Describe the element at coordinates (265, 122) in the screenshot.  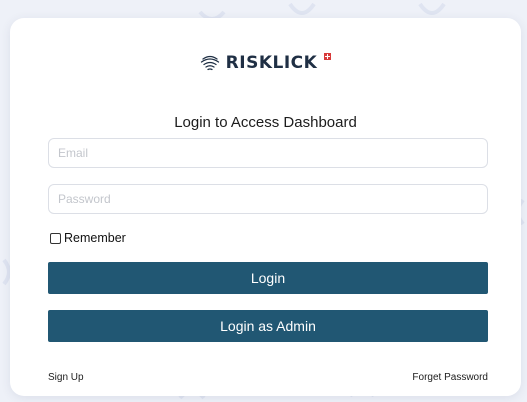
I see `login-heading: Login to Access Dashboard` at that location.